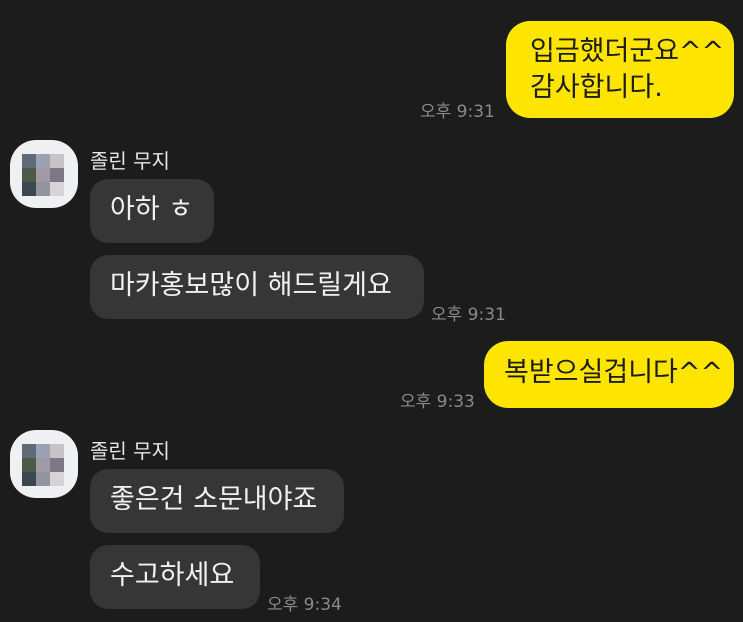 The image size is (743, 622). What do you see at coordinates (251, 285) in the screenshot?
I see `message-text: 마카홍보많이 해드릴게요` at bounding box center [251, 285].